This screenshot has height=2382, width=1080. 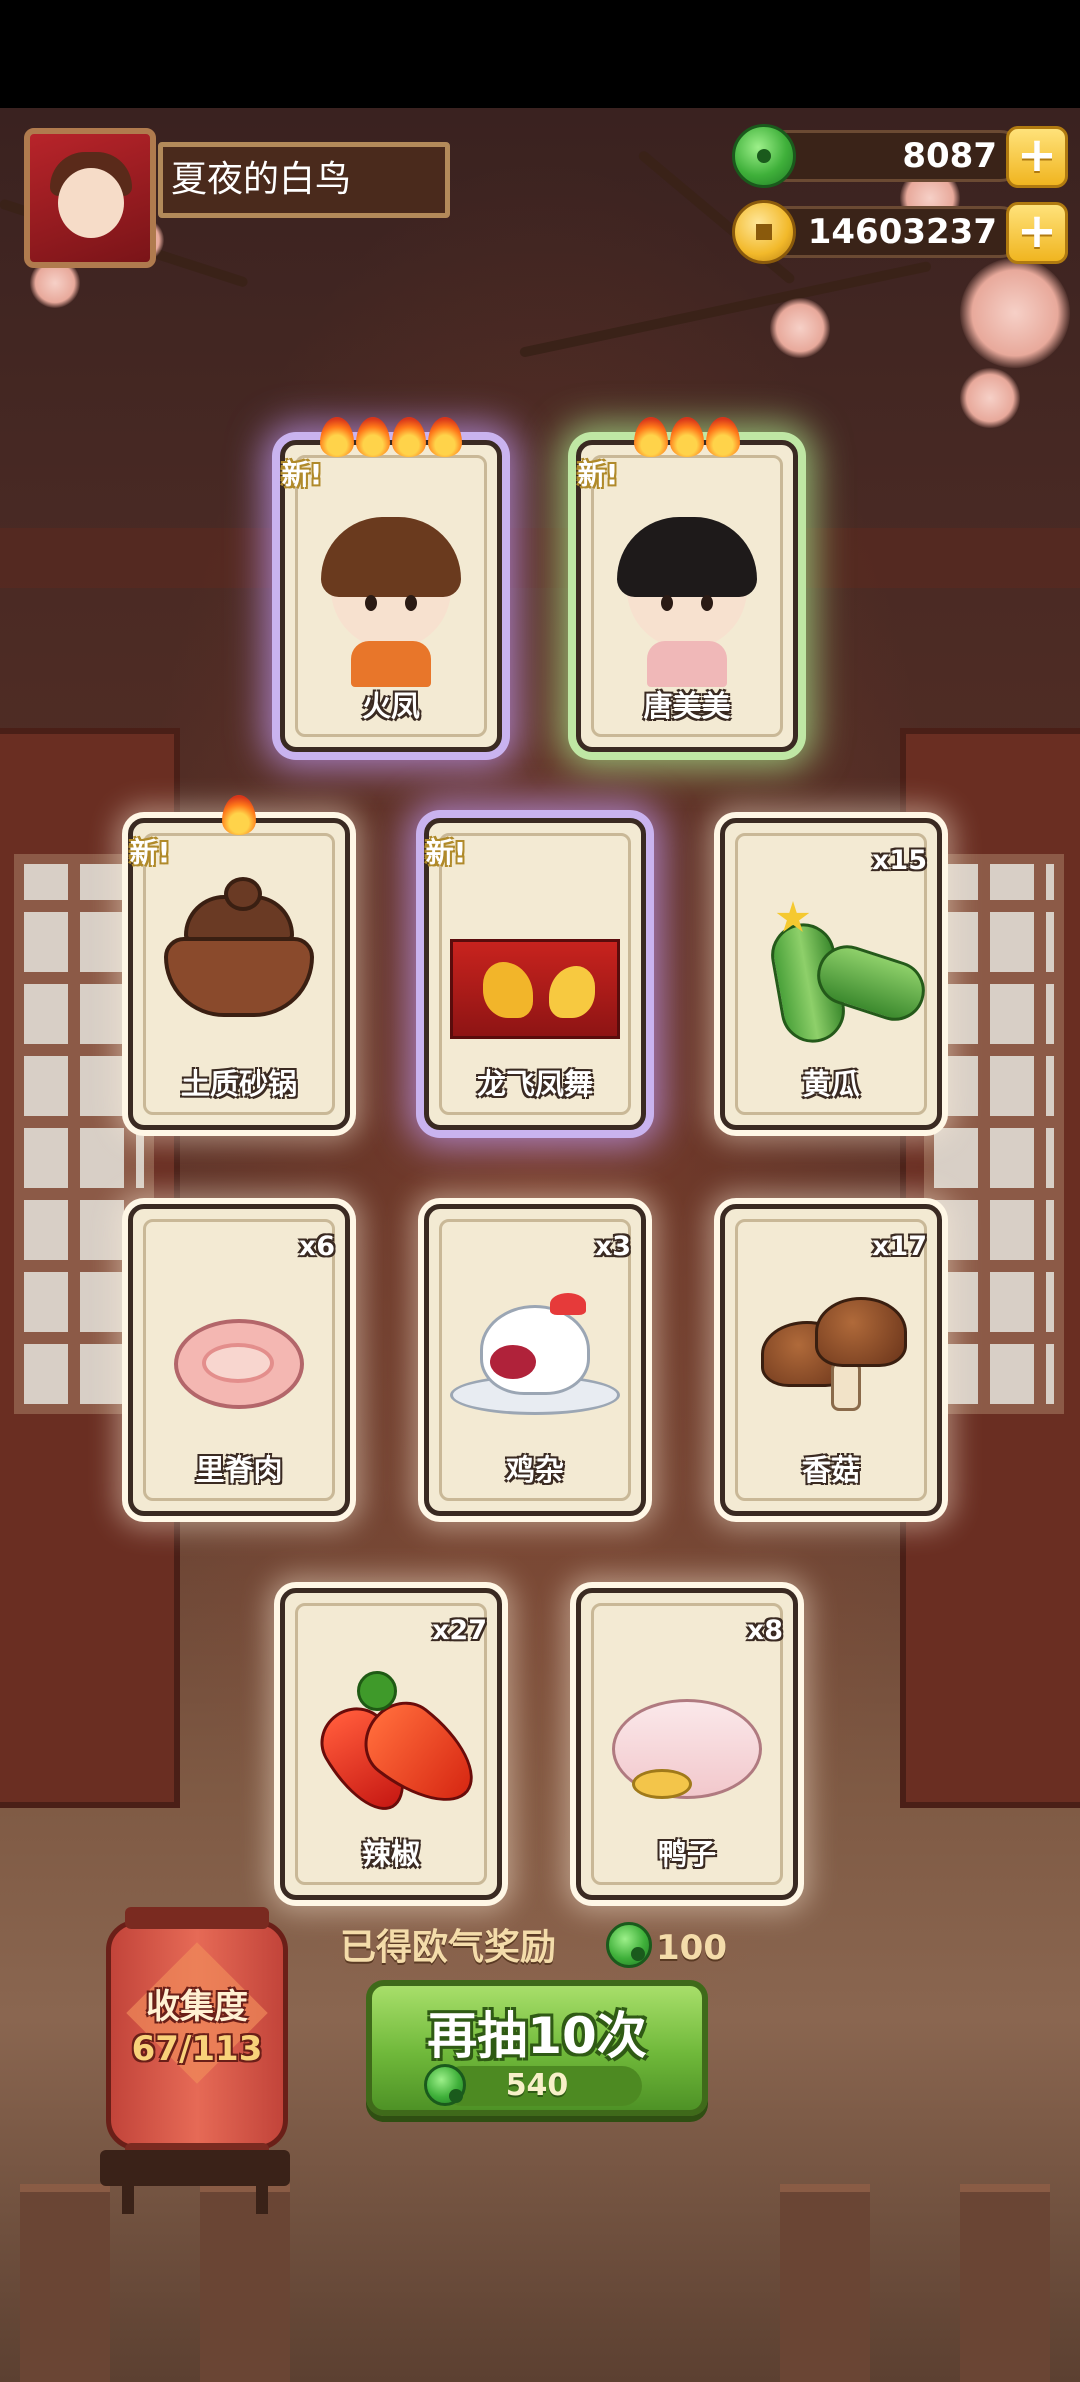 What do you see at coordinates (537, 2085) in the screenshot?
I see `draw-cost: 540` at bounding box center [537, 2085].